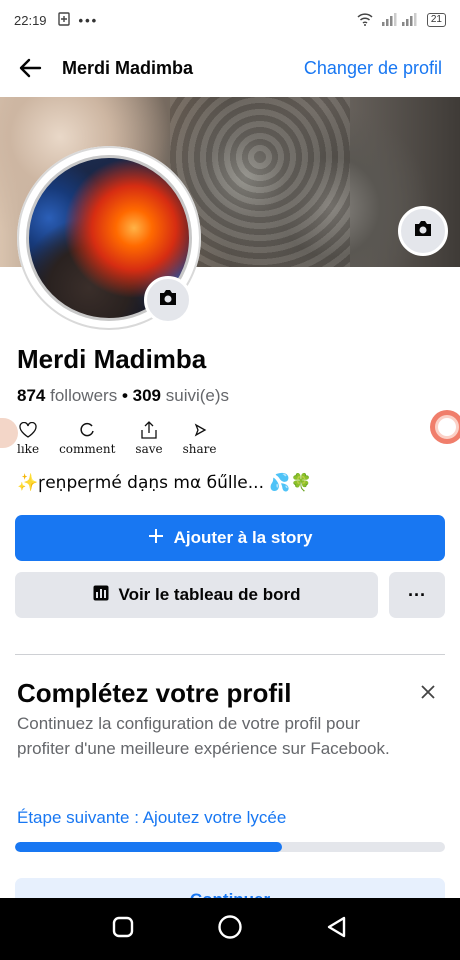  I want to click on reaction-like-label: lıke, so click(28, 449).